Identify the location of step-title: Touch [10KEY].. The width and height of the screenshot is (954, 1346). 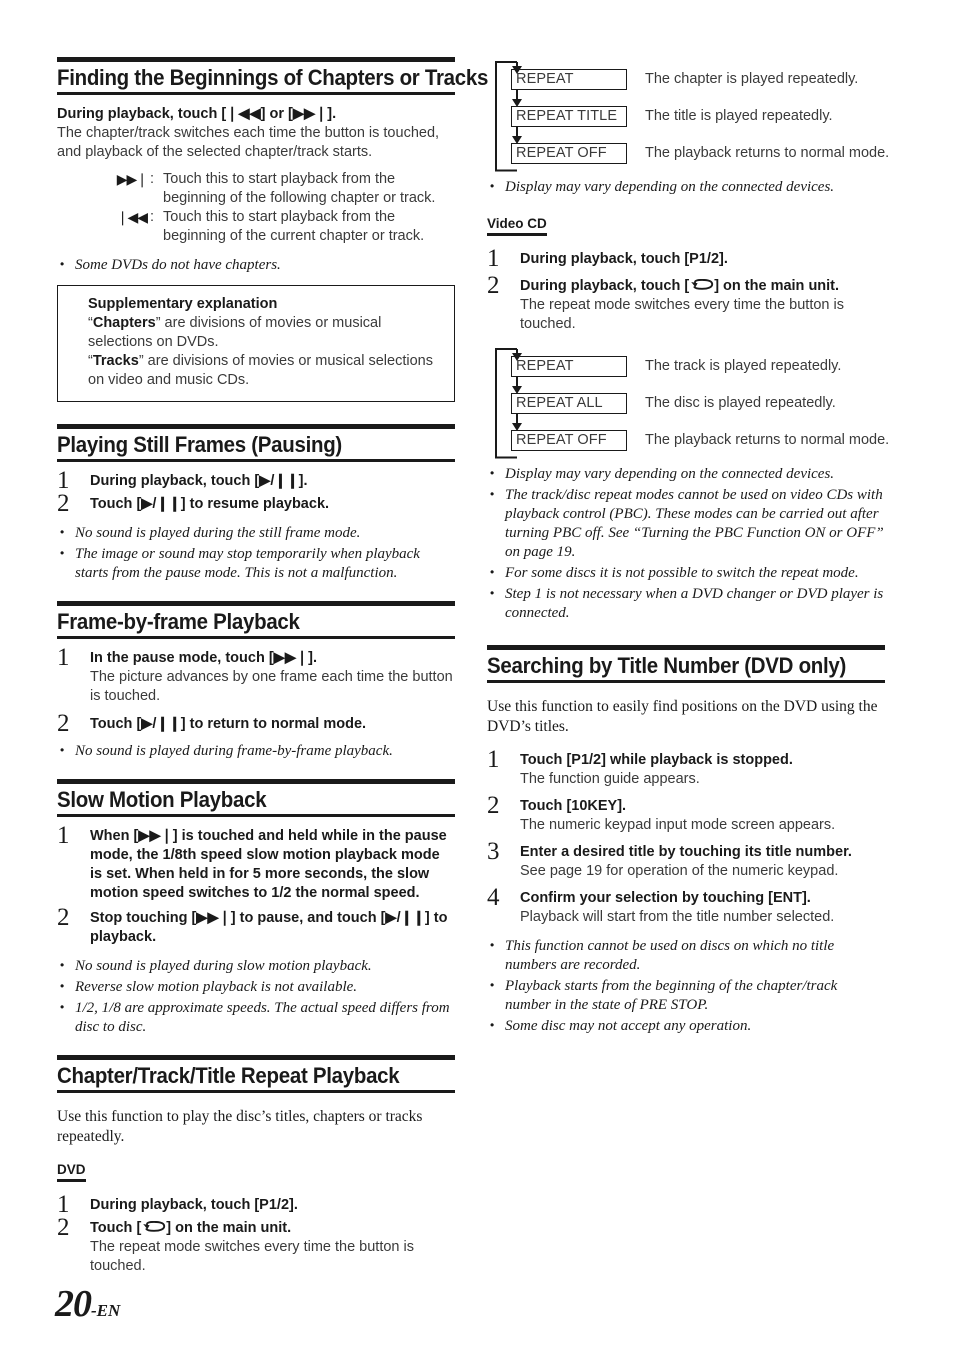
(573, 806).